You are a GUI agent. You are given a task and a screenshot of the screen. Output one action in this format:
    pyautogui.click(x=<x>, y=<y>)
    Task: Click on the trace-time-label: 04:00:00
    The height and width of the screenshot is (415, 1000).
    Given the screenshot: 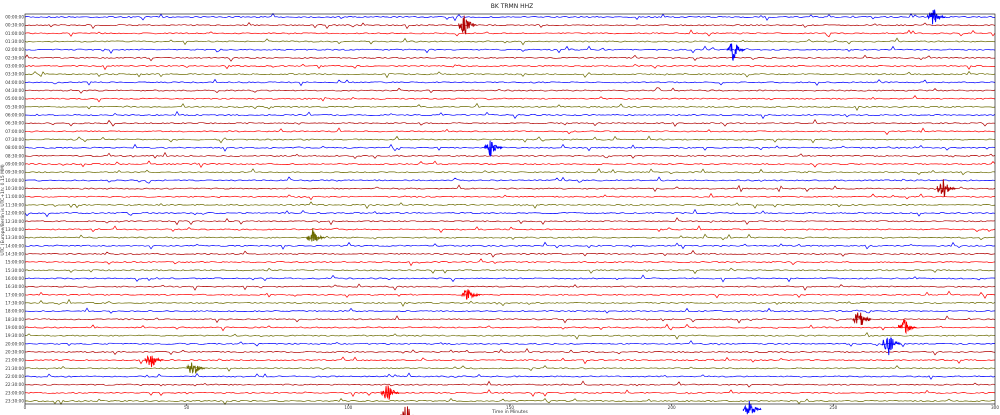 What is the action you would take?
    pyautogui.click(x=14, y=82)
    